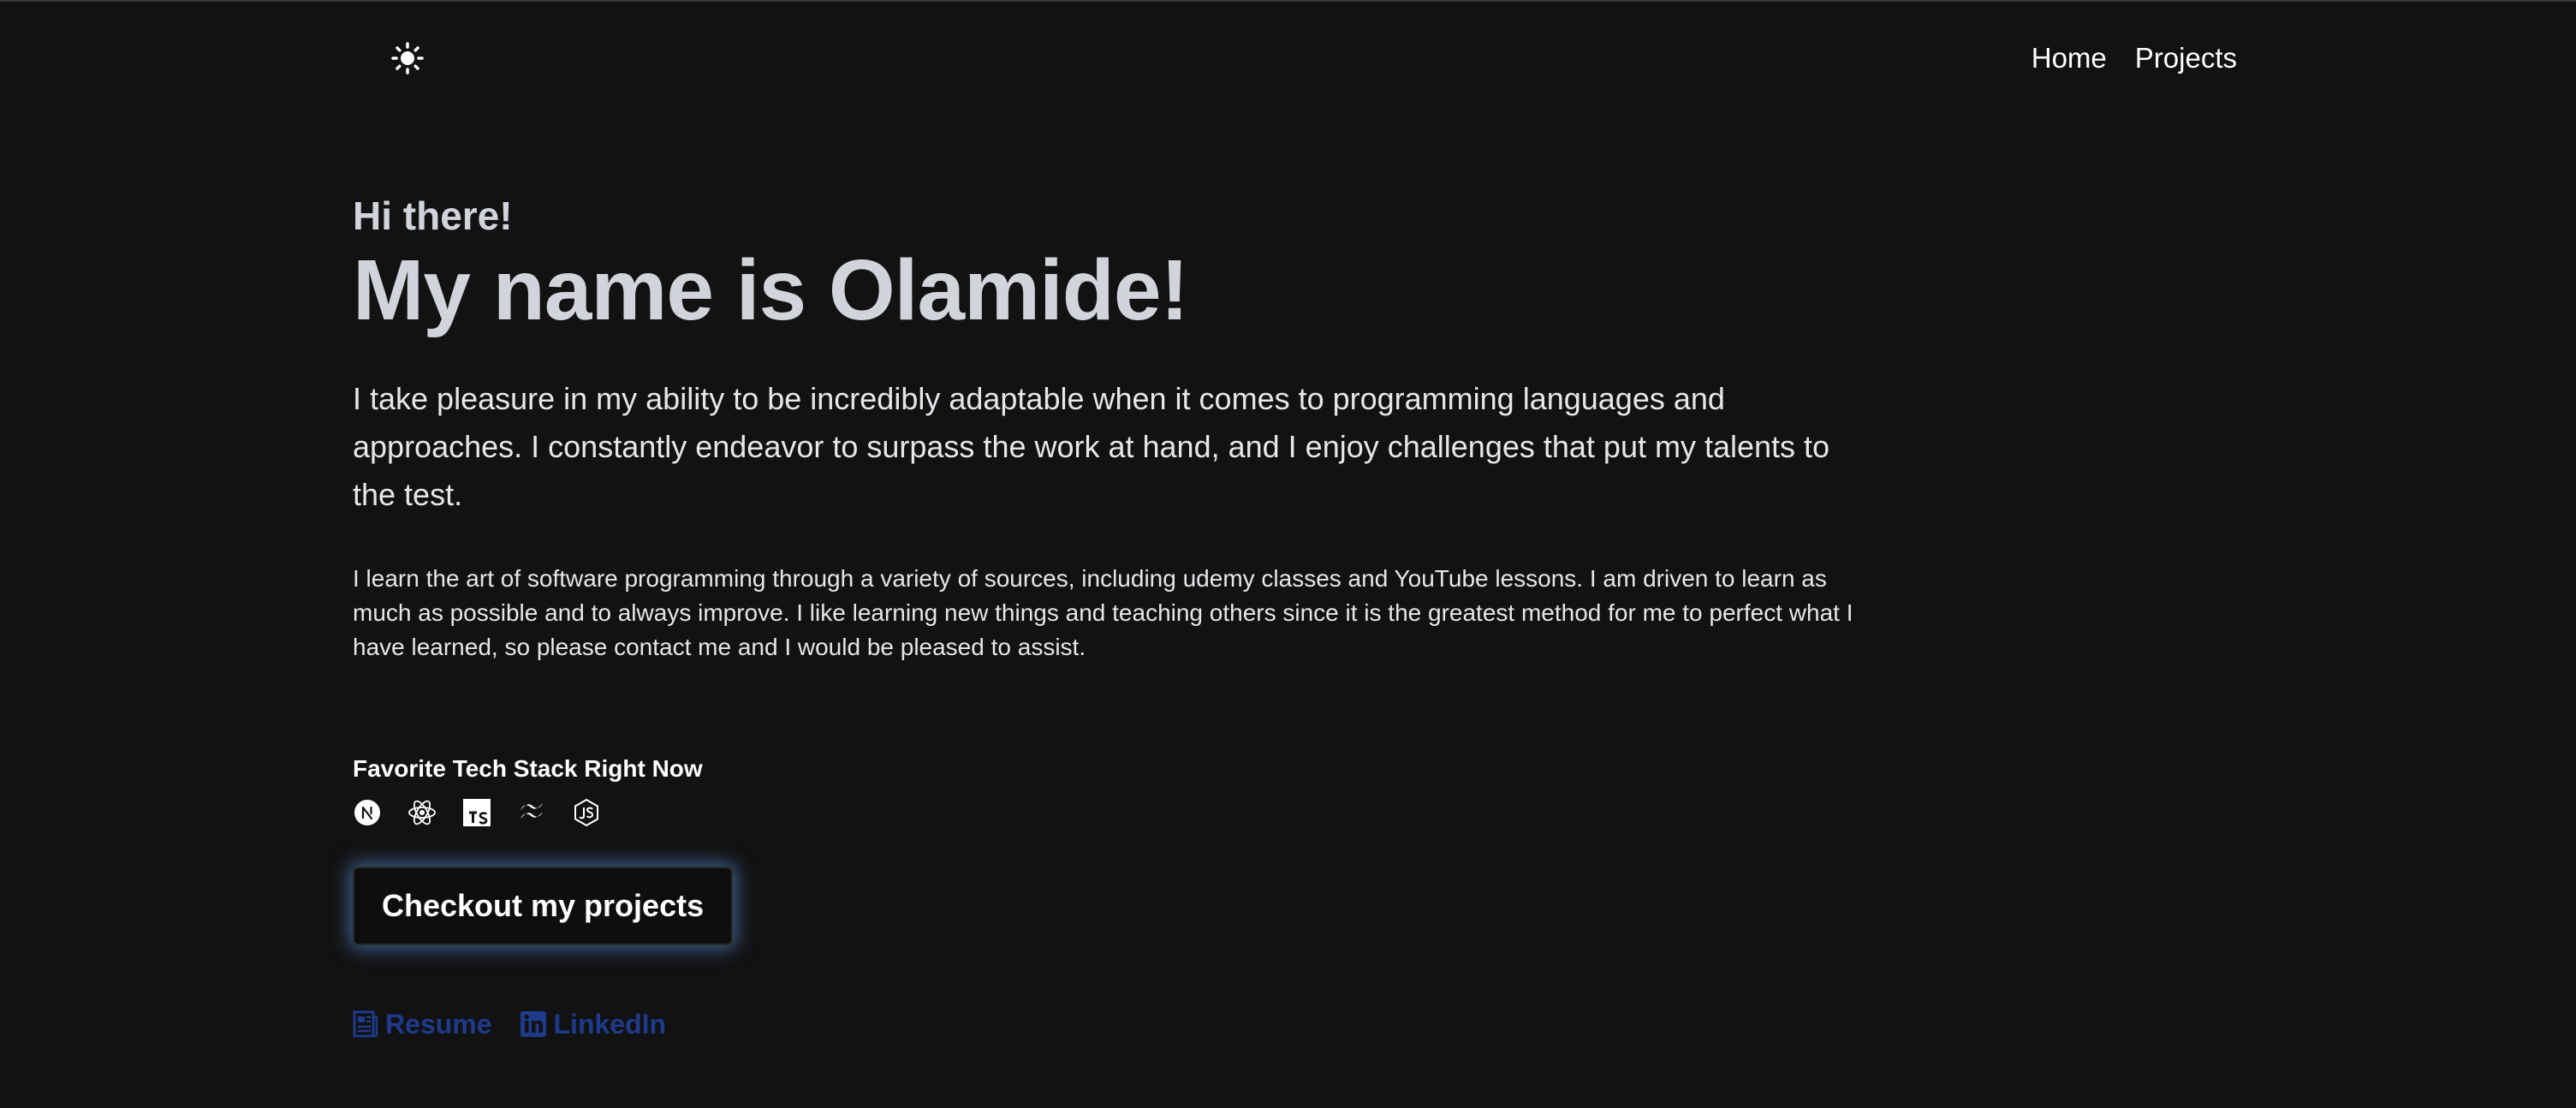 The height and width of the screenshot is (1108, 2576). What do you see at coordinates (771, 290) in the screenshot?
I see `name-heading: My name is Olamide!` at bounding box center [771, 290].